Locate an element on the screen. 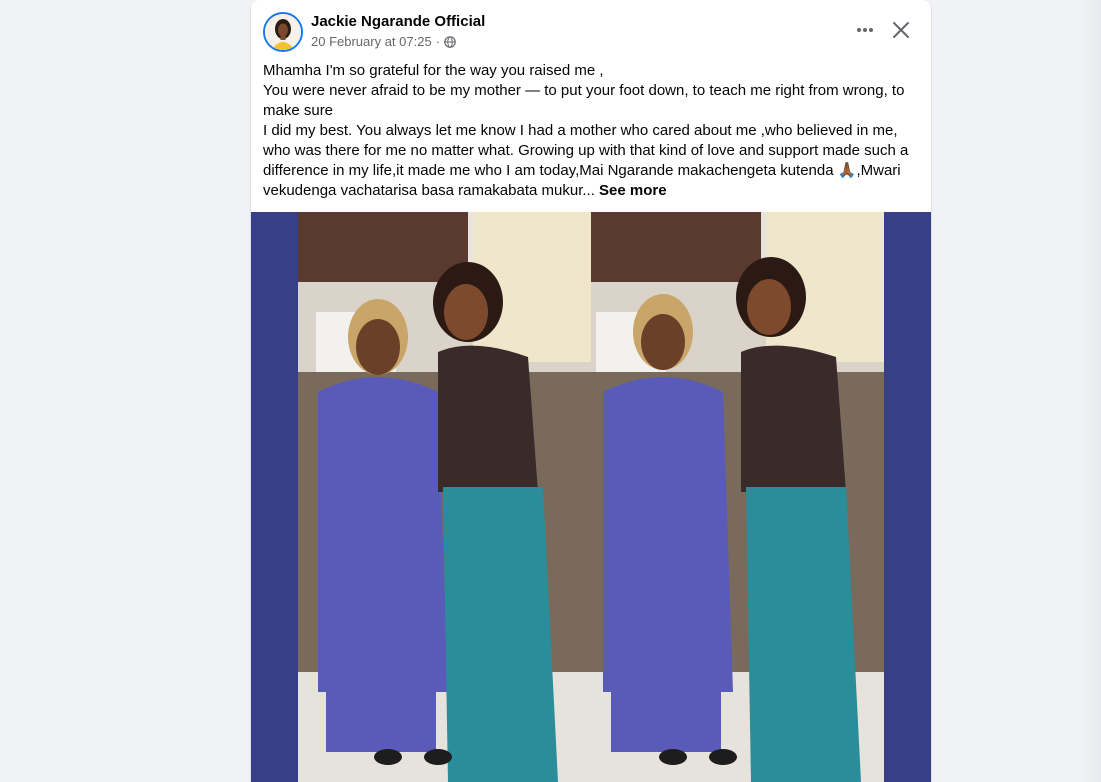 The height and width of the screenshot is (782, 1101). praying-hands-emoji: 🙏🏾 is located at coordinates (847, 170).